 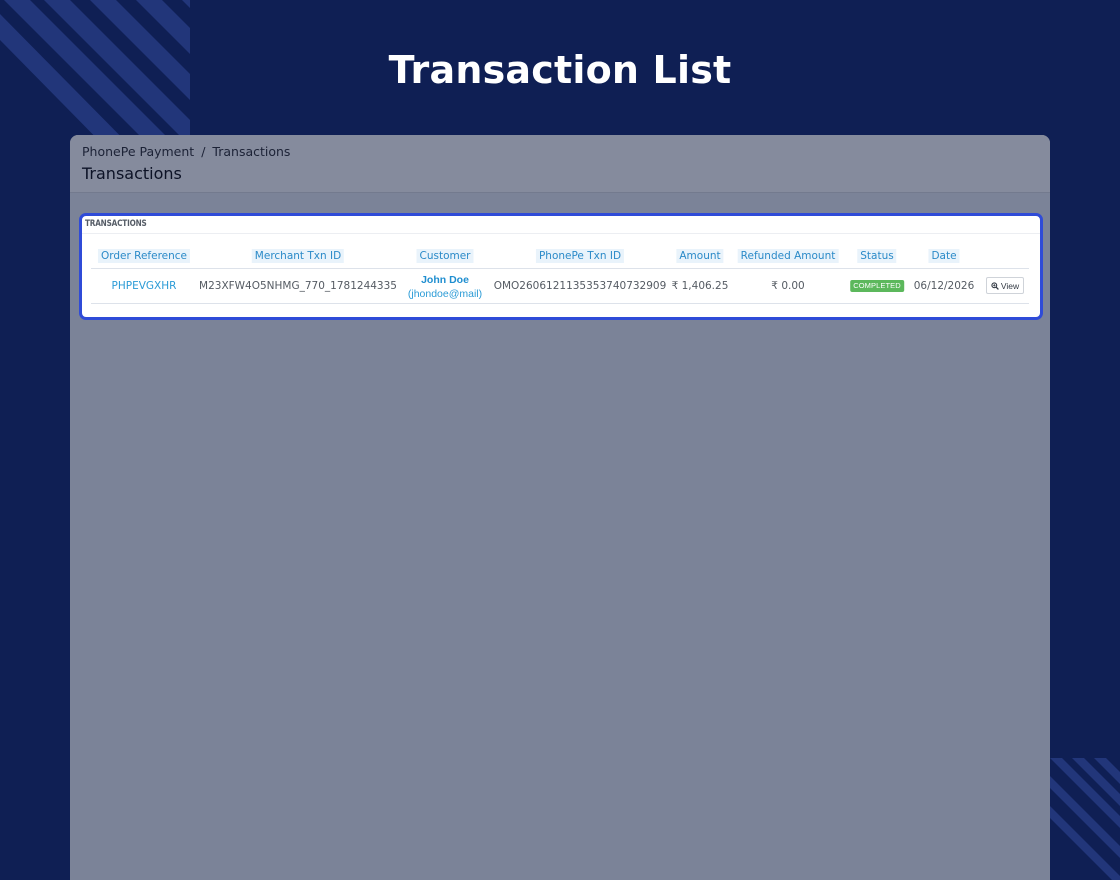 I want to click on column-header-customer: Customer, so click(x=445, y=256).